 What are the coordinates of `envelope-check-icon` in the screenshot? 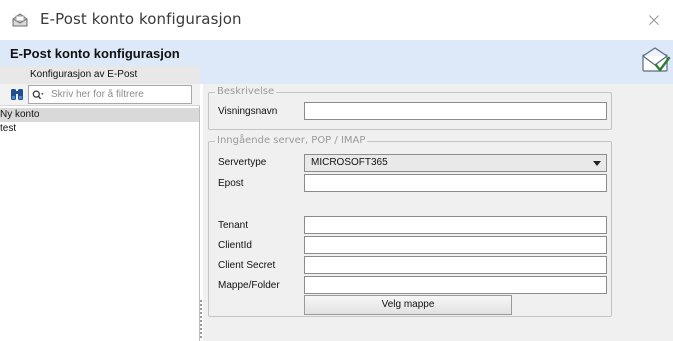 It's located at (656, 59).